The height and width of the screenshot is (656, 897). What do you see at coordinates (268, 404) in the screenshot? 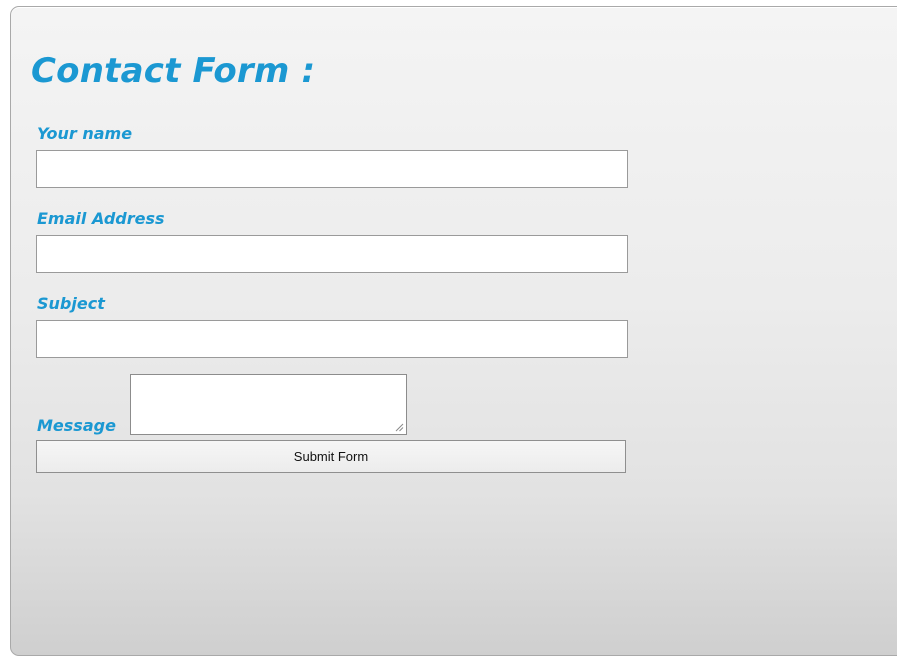
I see `message-textarea` at bounding box center [268, 404].